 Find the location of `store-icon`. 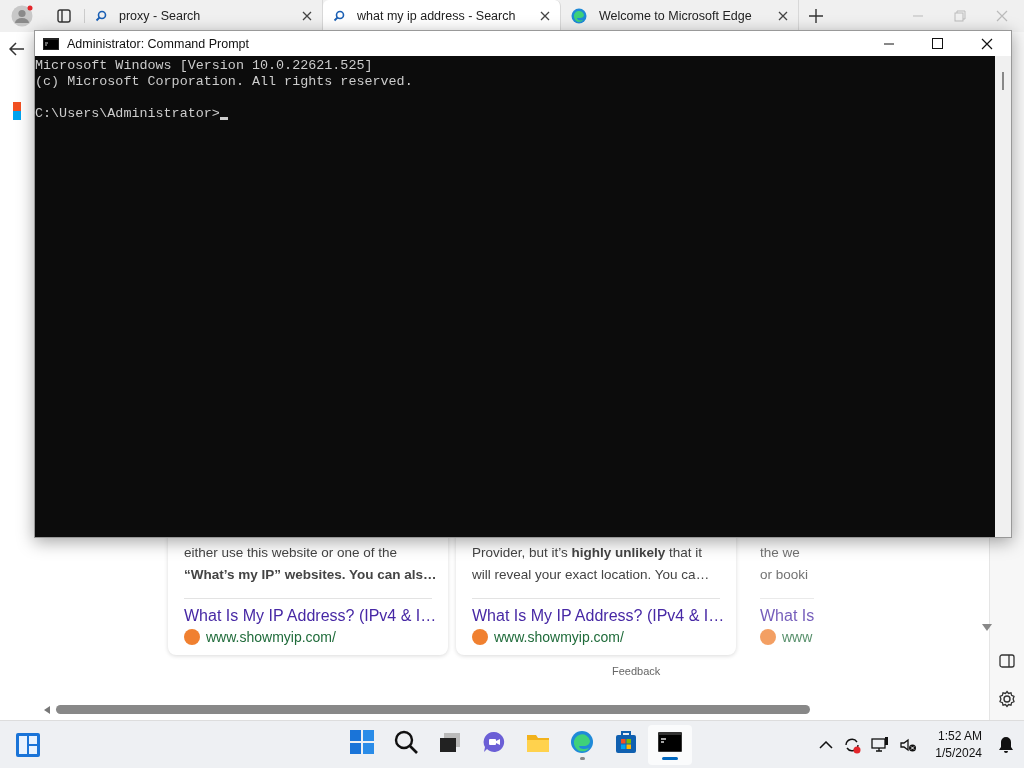

store-icon is located at coordinates (626, 742).